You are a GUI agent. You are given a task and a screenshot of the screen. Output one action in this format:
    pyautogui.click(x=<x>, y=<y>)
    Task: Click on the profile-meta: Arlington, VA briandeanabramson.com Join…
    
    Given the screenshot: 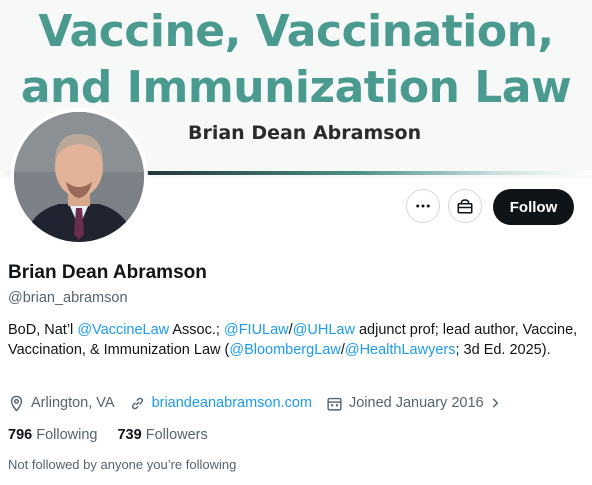 What is the action you would take?
    pyautogui.click(x=265, y=403)
    